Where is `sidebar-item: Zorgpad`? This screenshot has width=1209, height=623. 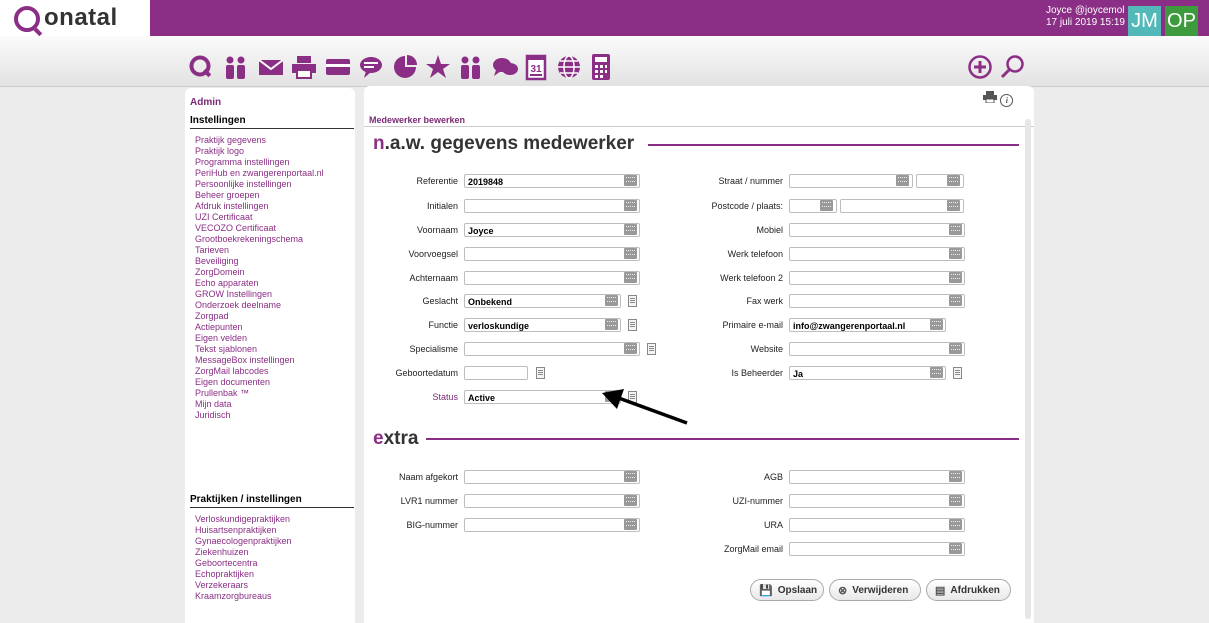
sidebar-item: Zorgpad is located at coordinates (259, 316).